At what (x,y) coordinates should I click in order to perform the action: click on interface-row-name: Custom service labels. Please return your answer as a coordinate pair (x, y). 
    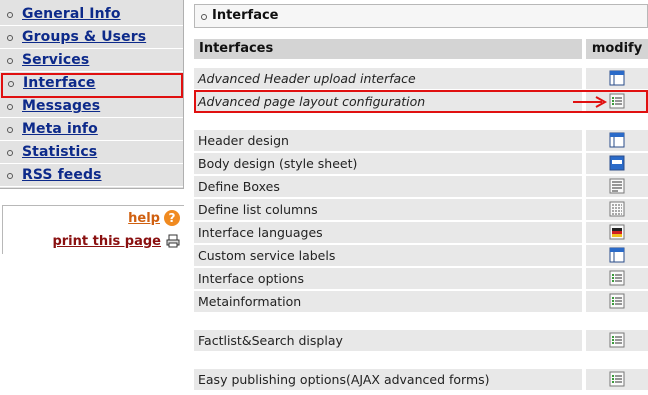
    Looking at the image, I should click on (388, 255).